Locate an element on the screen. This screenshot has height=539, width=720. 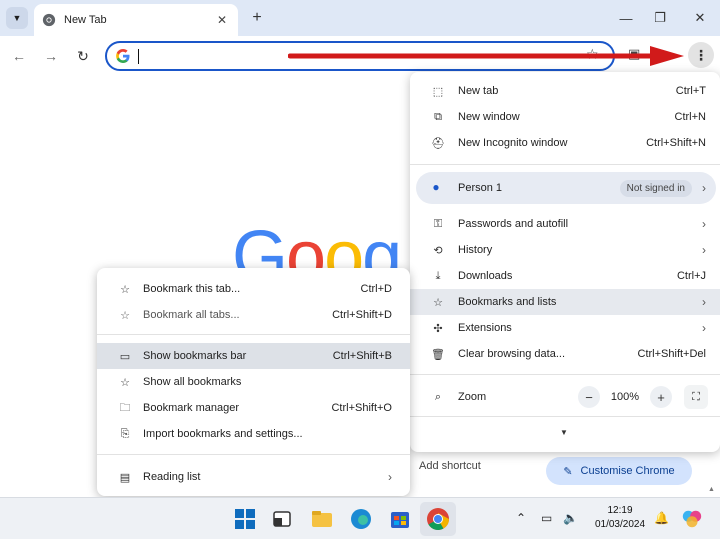
reload-icon: ↻ is located at coordinates (83, 55).